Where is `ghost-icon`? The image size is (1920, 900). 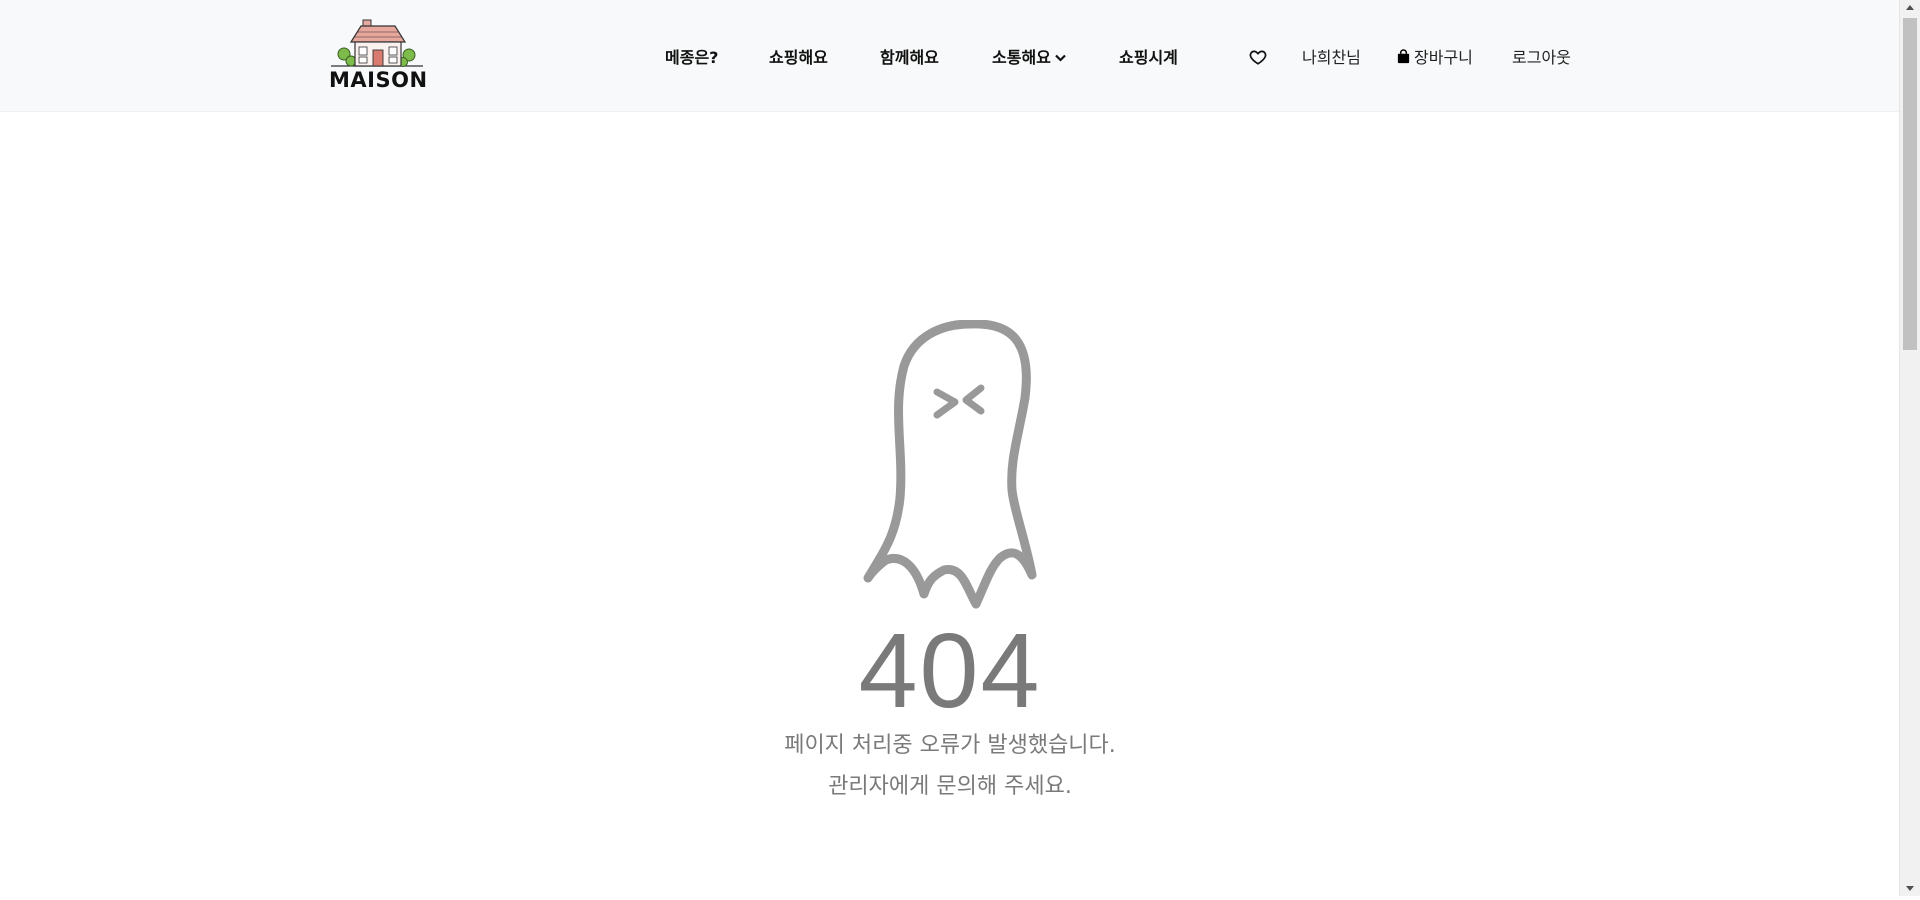
ghost-icon is located at coordinates (952, 464).